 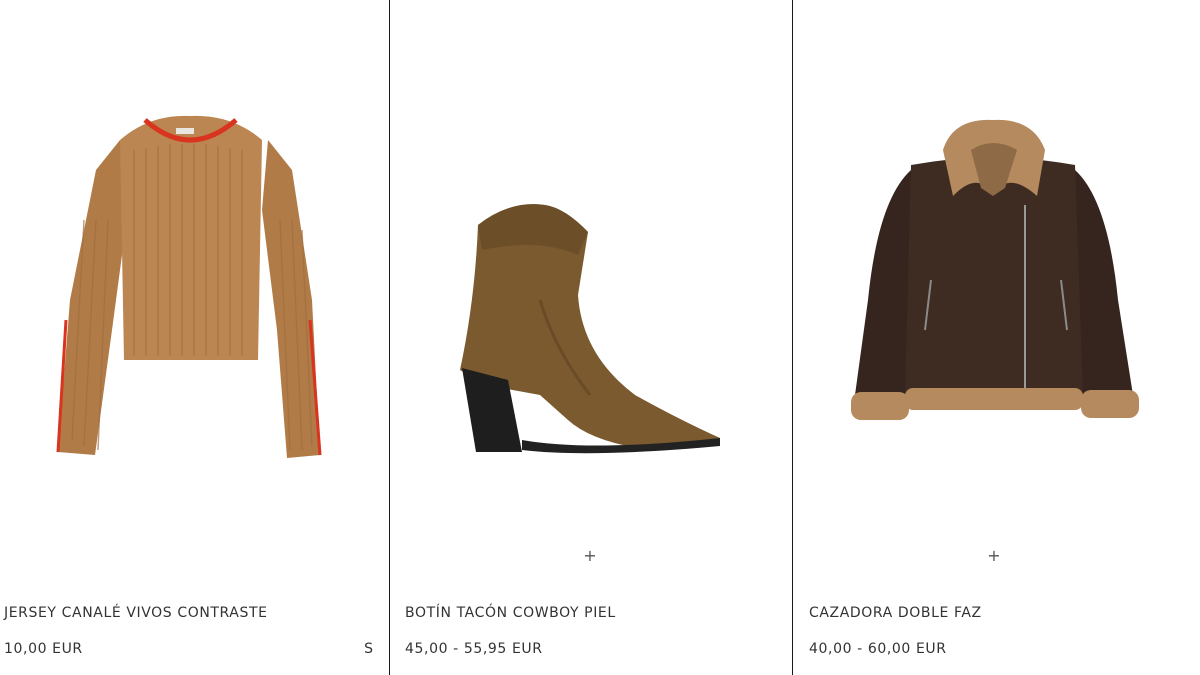 What do you see at coordinates (895, 613) in the screenshot?
I see `product-name: CAZADORA DOBLE FAZ` at bounding box center [895, 613].